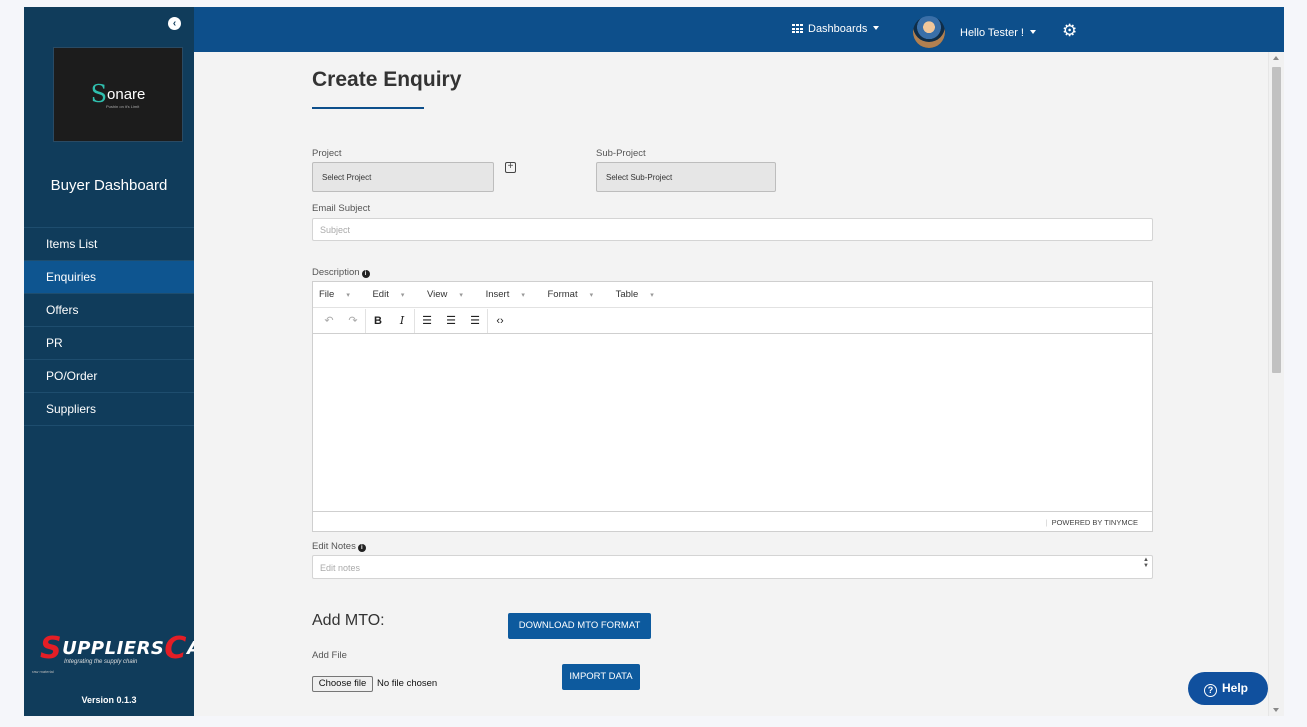 The height and width of the screenshot is (727, 1307). I want to click on supplierscave-tagline: Integrating the supply chain, so click(101, 662).